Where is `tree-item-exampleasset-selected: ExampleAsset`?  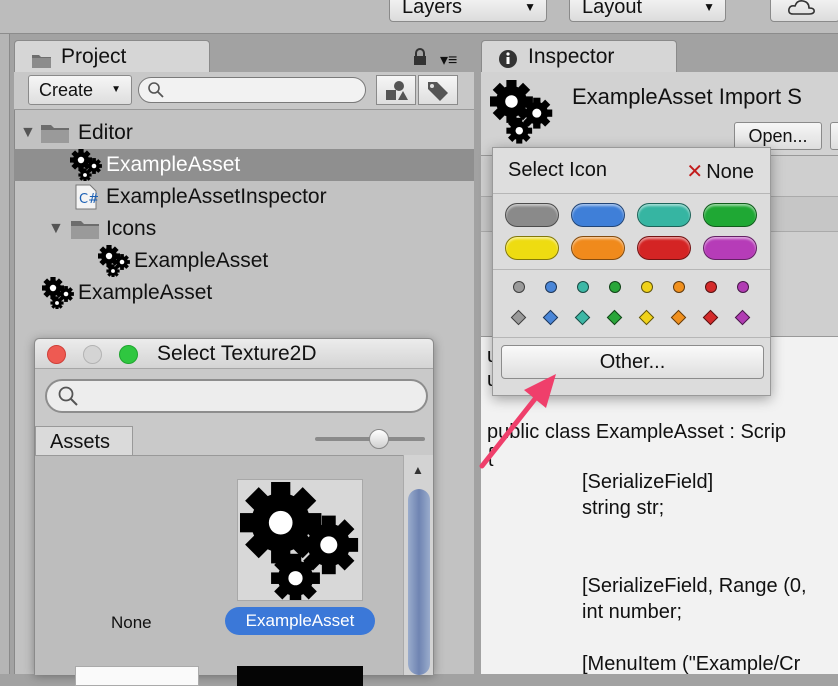 tree-item-exampleasset-selected: ExampleAsset is located at coordinates (244, 165).